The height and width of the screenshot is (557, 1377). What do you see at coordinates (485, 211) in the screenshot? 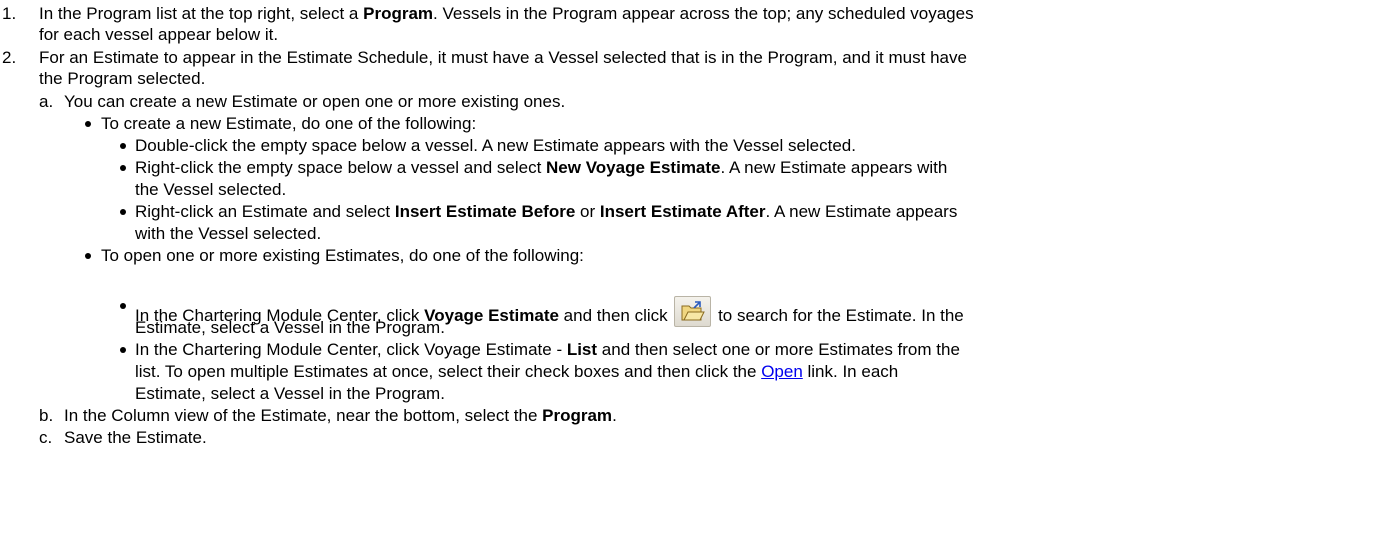
I see `bold-term: Insert Estimate Before` at bounding box center [485, 211].